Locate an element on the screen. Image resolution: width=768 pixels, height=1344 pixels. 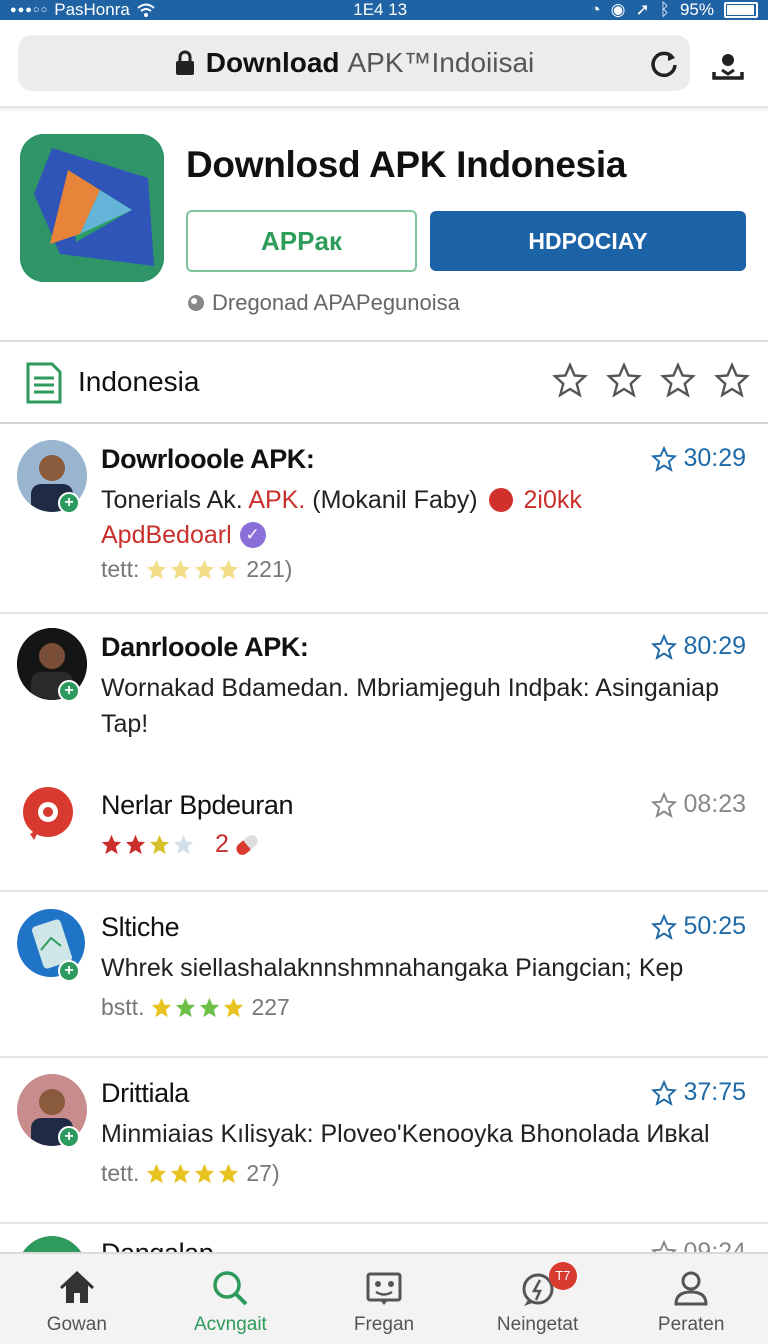
app-title: Downlosd APK Indonesia is located at coordinates (406, 164).